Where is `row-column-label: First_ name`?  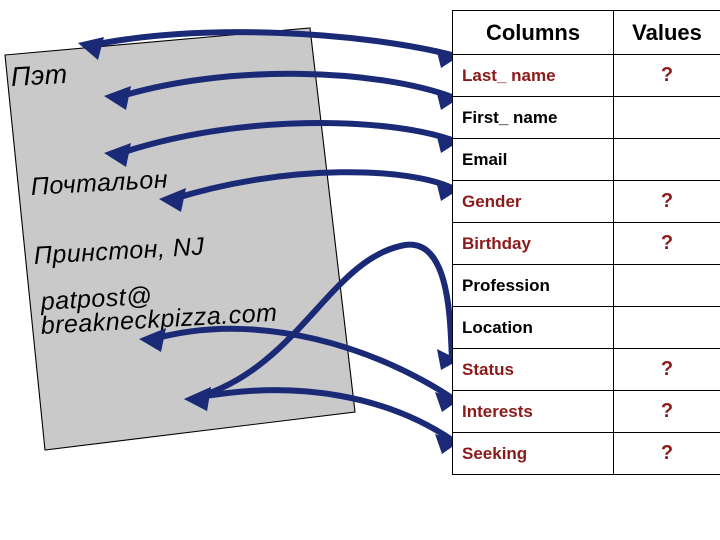
row-column-label: First_ name is located at coordinates (533, 117).